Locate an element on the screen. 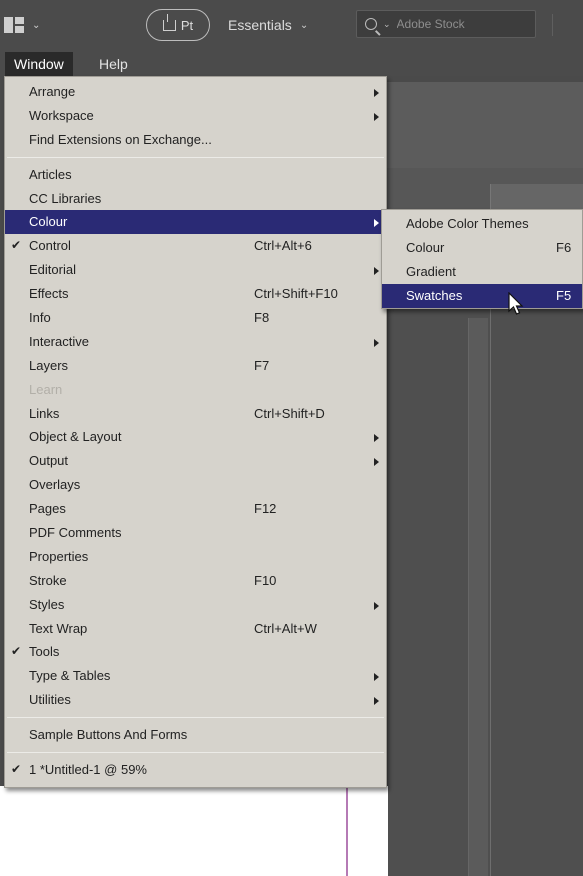 The width and height of the screenshot is (583, 876). menu-item-articles: Articles is located at coordinates (195, 175).